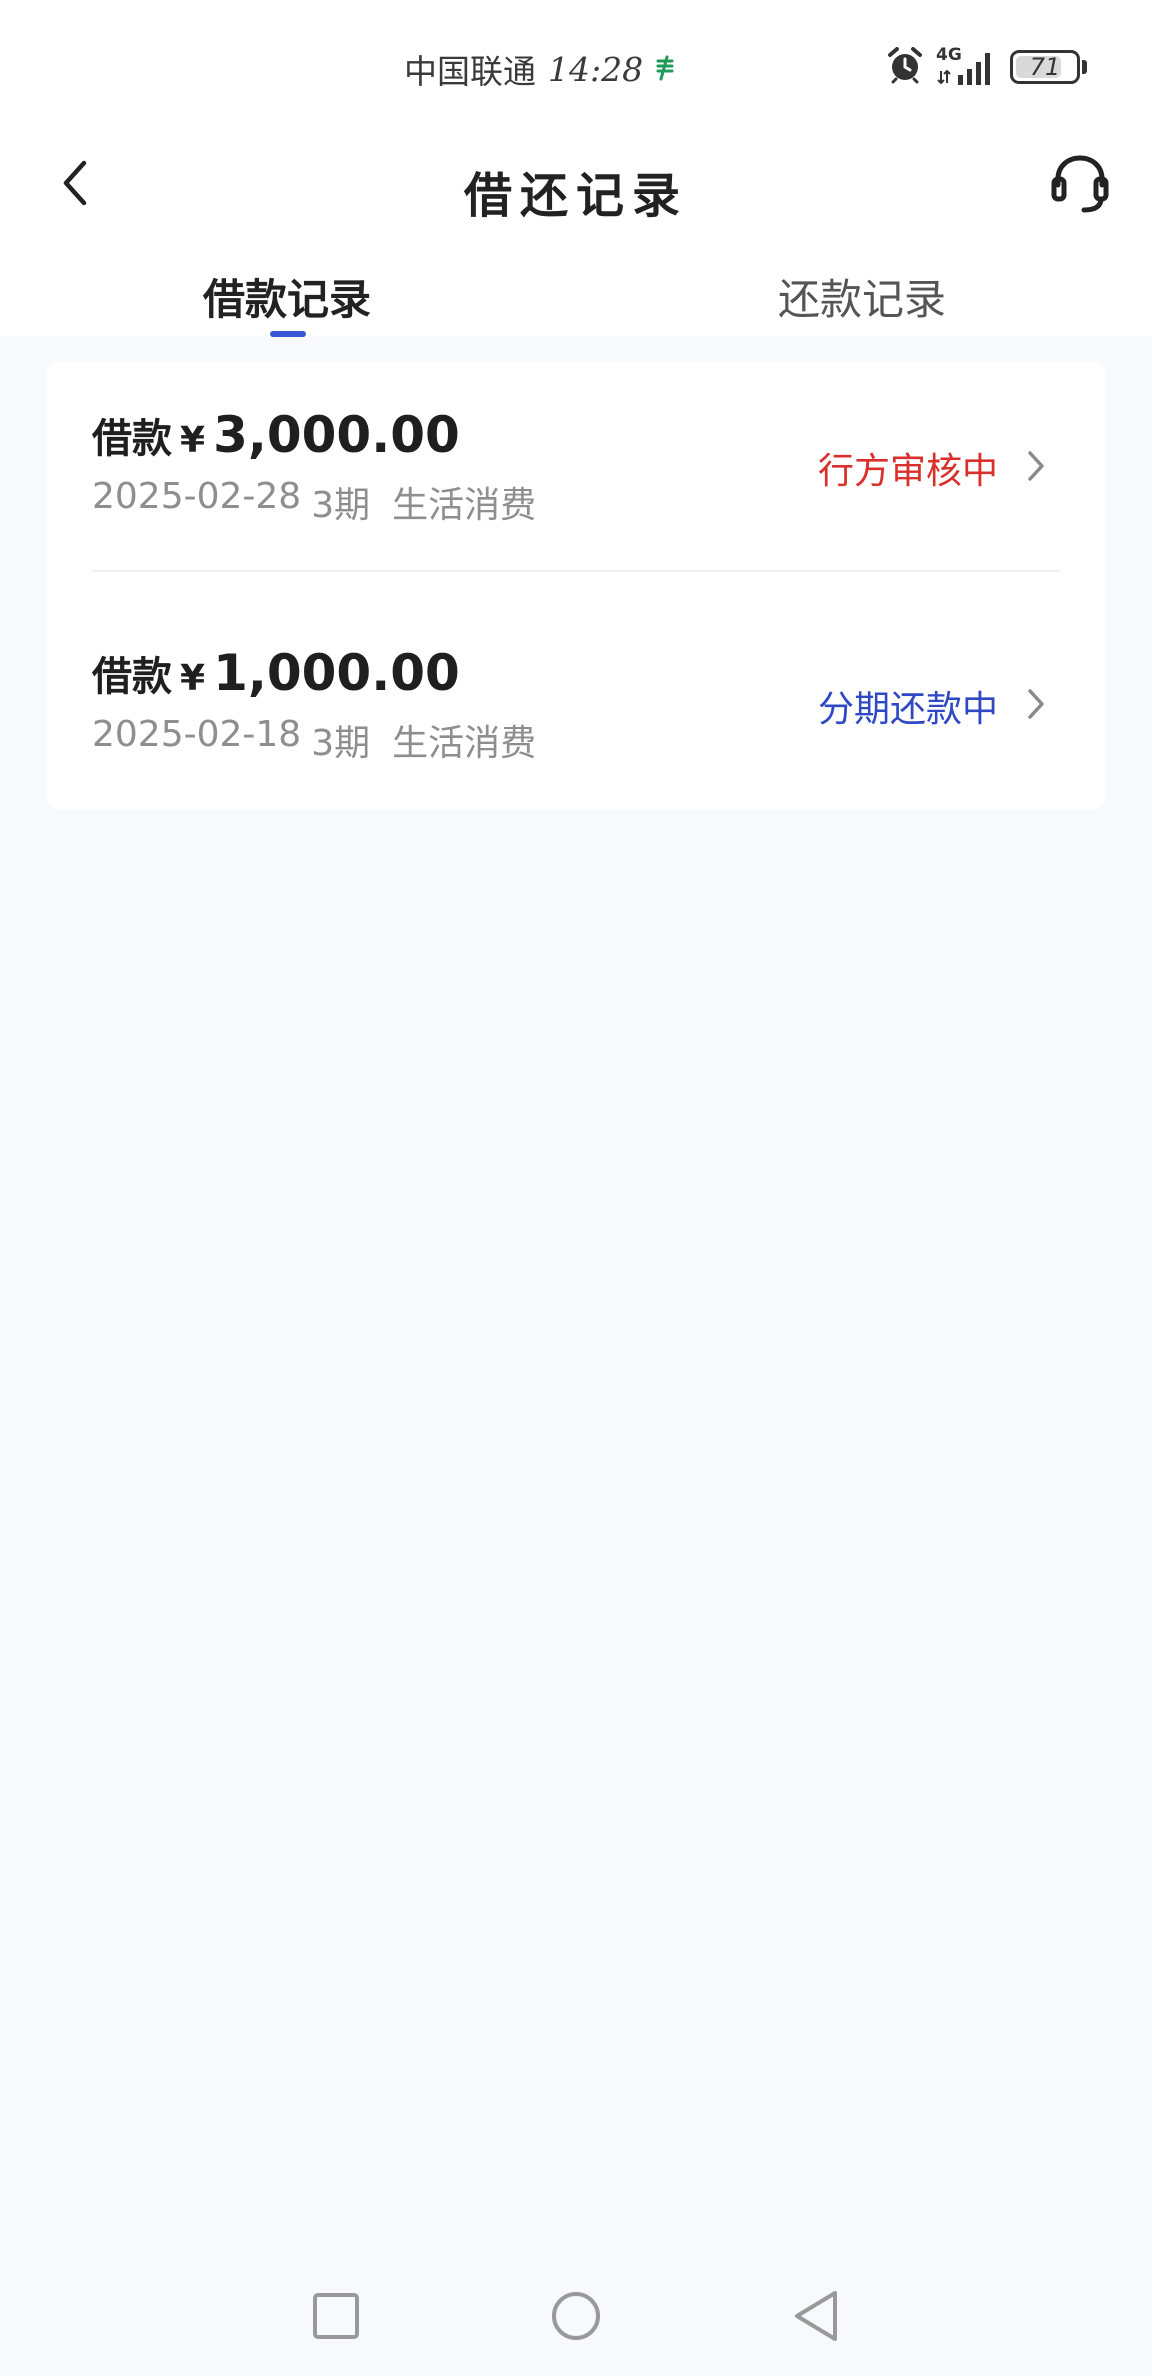 The height and width of the screenshot is (2376, 1152). Describe the element at coordinates (288, 334) in the screenshot. I see `active-tab-indicator` at that location.